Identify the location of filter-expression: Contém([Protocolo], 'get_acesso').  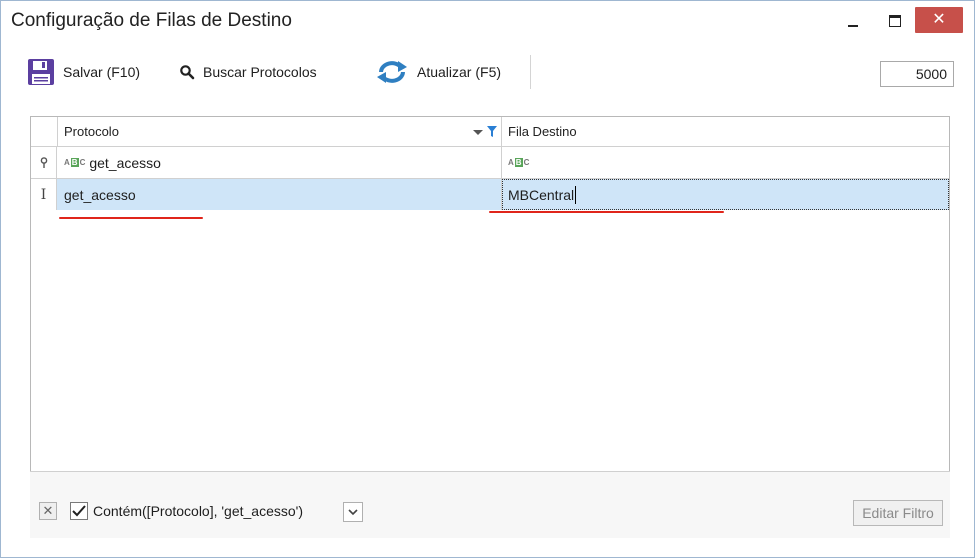
(198, 511).